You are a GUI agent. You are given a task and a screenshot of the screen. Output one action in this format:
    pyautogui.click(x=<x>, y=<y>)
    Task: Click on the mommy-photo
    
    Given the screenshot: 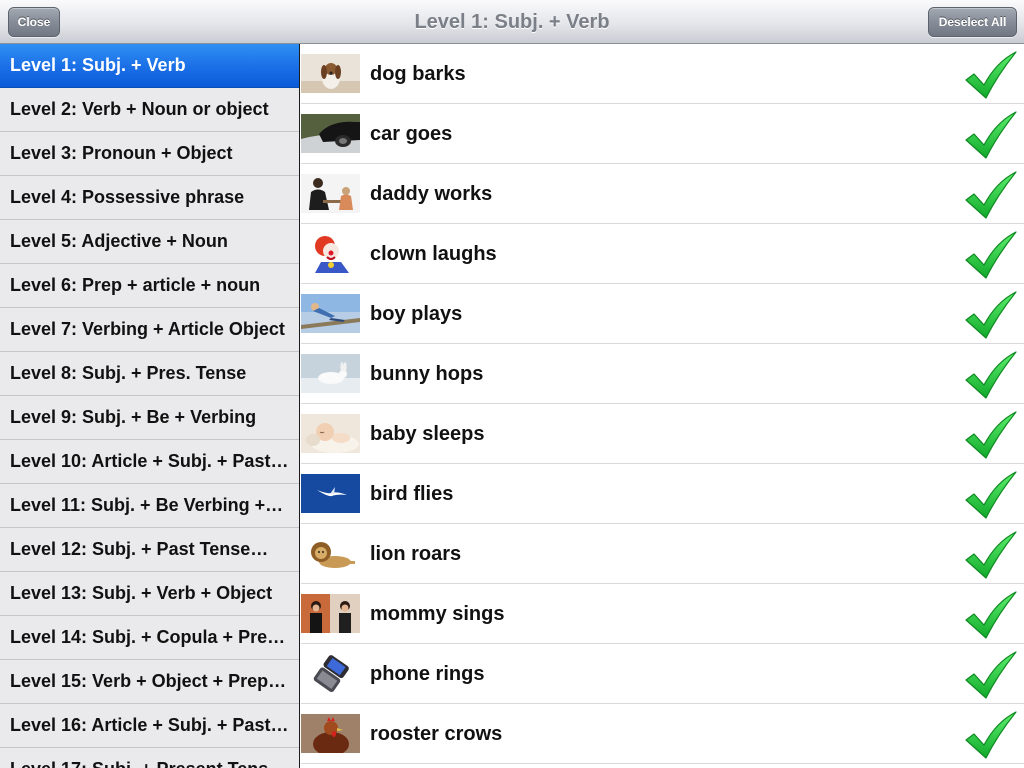 What is the action you would take?
    pyautogui.click(x=330, y=613)
    